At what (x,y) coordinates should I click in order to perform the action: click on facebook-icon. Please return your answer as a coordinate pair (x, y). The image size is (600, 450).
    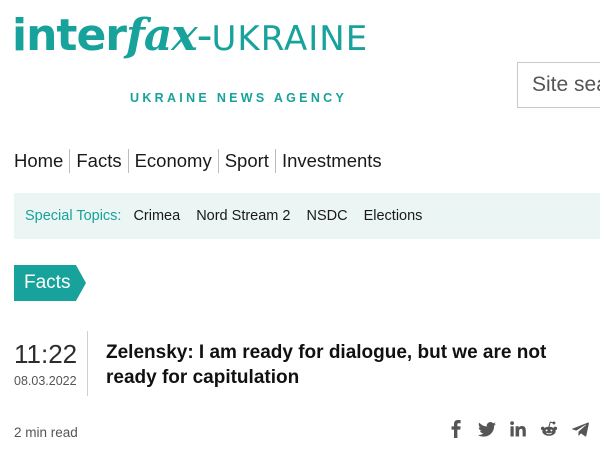
    Looking at the image, I should click on (456, 429).